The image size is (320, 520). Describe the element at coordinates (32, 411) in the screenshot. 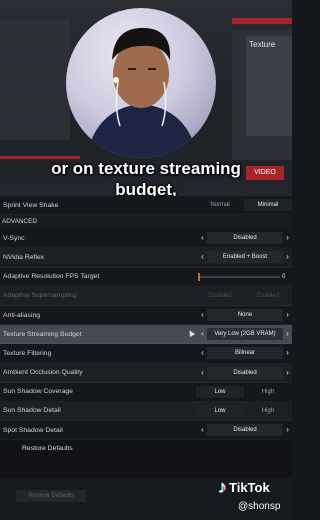

I see `setting-label: Sun Shadow Detail` at that location.